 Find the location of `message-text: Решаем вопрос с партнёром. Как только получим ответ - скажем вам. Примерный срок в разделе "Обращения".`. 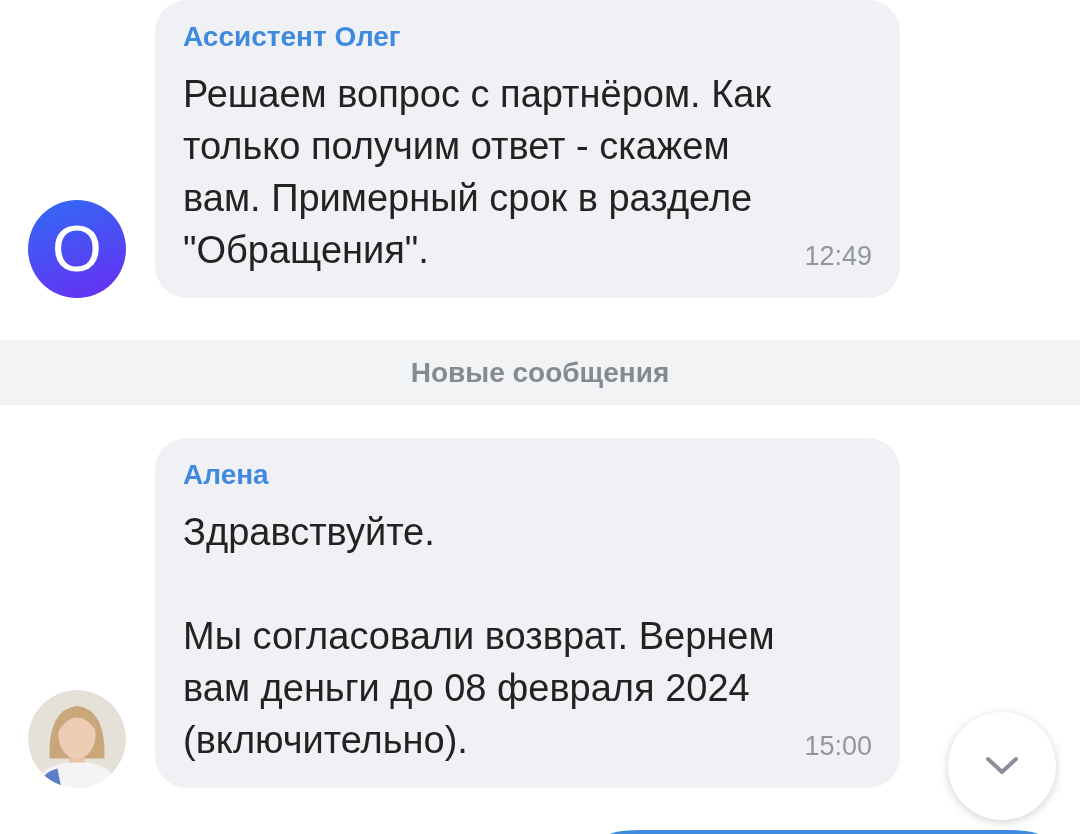

message-text: Решаем вопрос с партнёром. Как только получим ответ - скажем вам. Примерный срок в разделе "Обращения". is located at coordinates (477, 172).